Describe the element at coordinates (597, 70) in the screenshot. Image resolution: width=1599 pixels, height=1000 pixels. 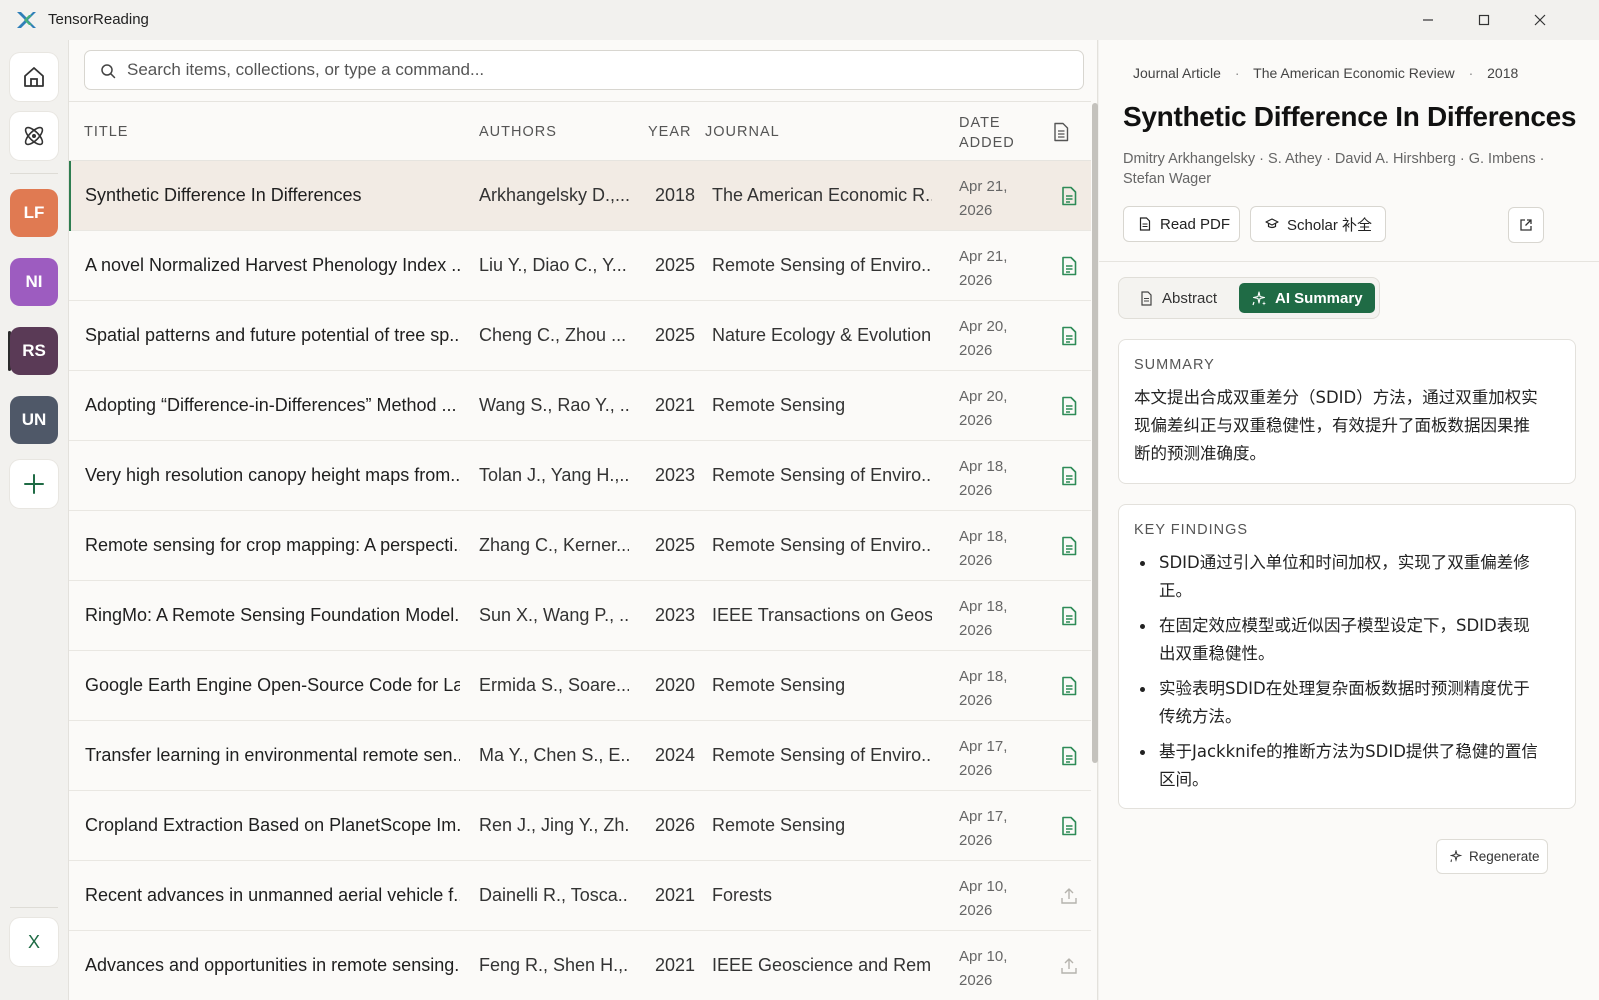
I see `search-input` at that location.